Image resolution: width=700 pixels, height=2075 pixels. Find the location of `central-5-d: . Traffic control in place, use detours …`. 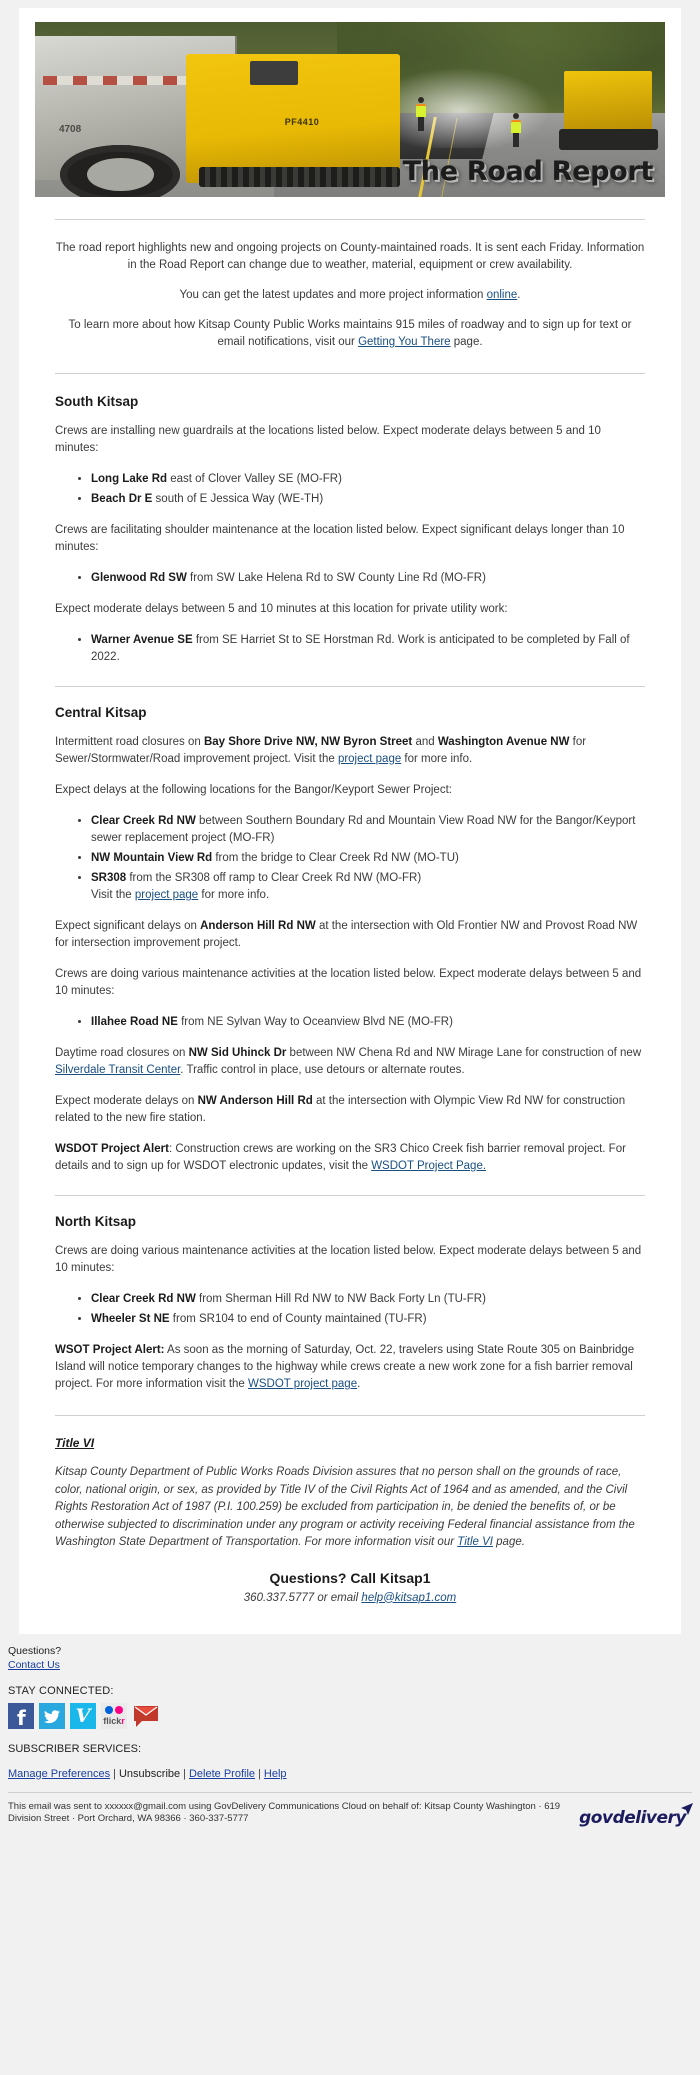

central-5-d: . Traffic control in place, use detours … is located at coordinates (322, 1070).